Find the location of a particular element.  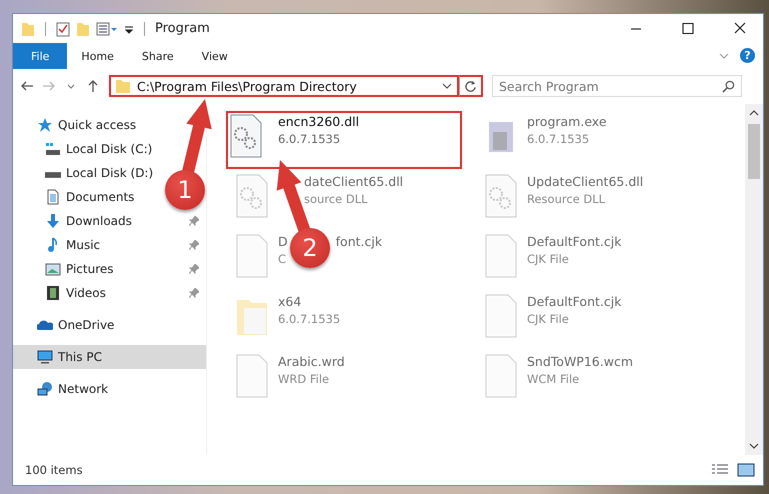

folder-icon is located at coordinates (123, 86).